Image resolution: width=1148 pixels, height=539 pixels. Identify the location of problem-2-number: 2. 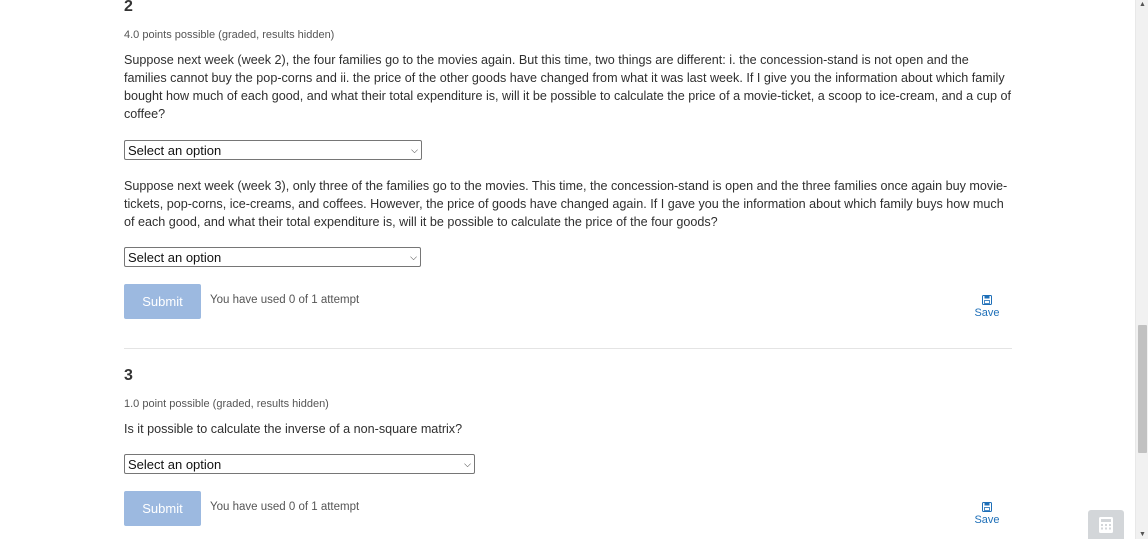
(128, 7).